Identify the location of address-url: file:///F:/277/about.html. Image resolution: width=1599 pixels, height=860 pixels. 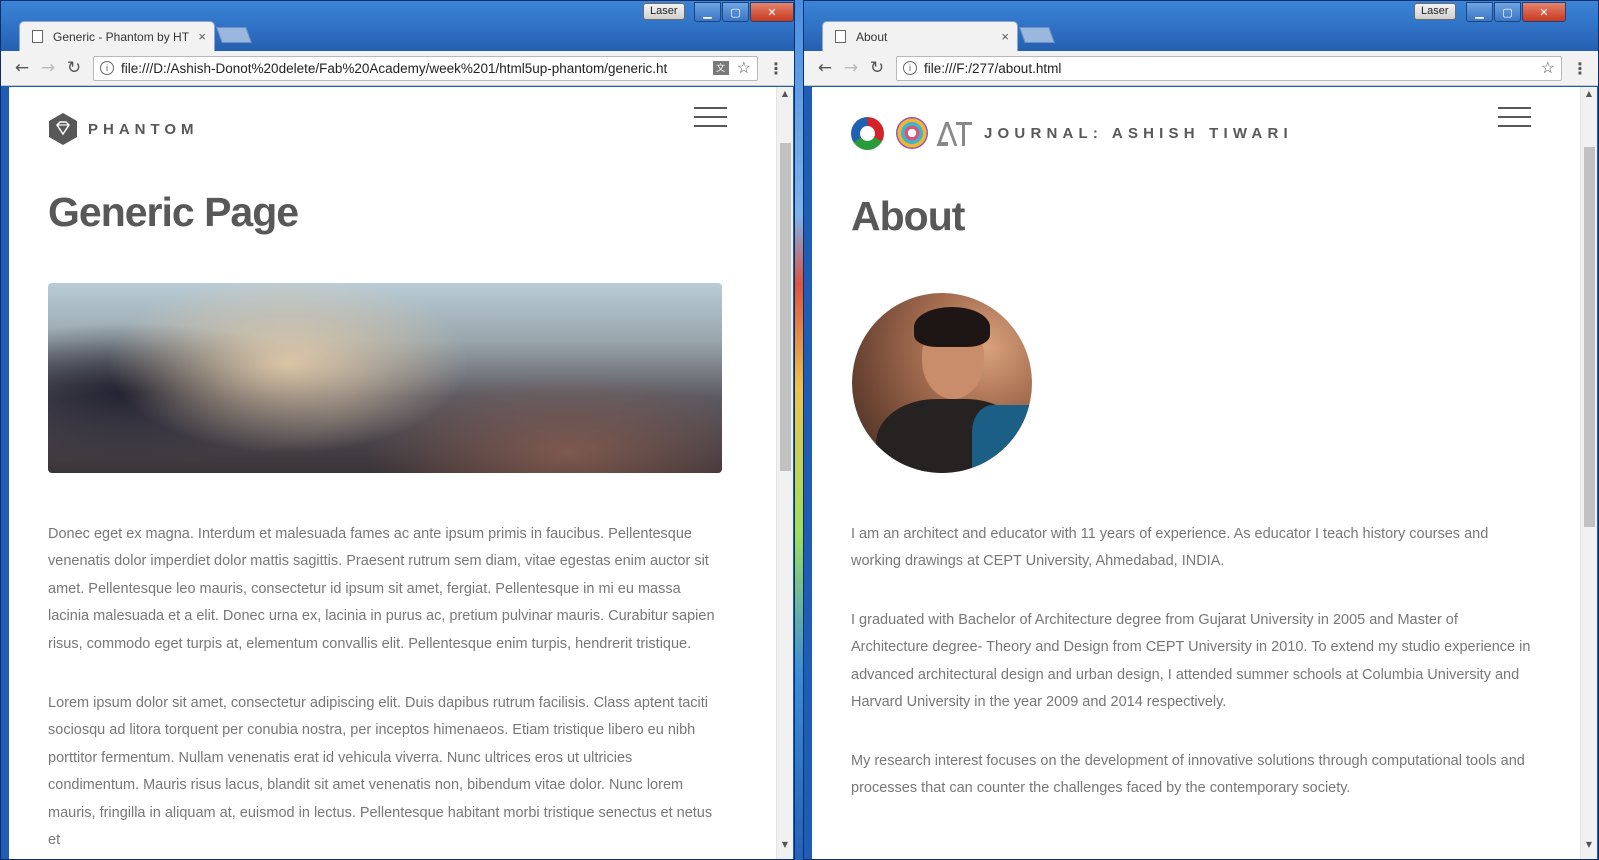
(1232, 68).